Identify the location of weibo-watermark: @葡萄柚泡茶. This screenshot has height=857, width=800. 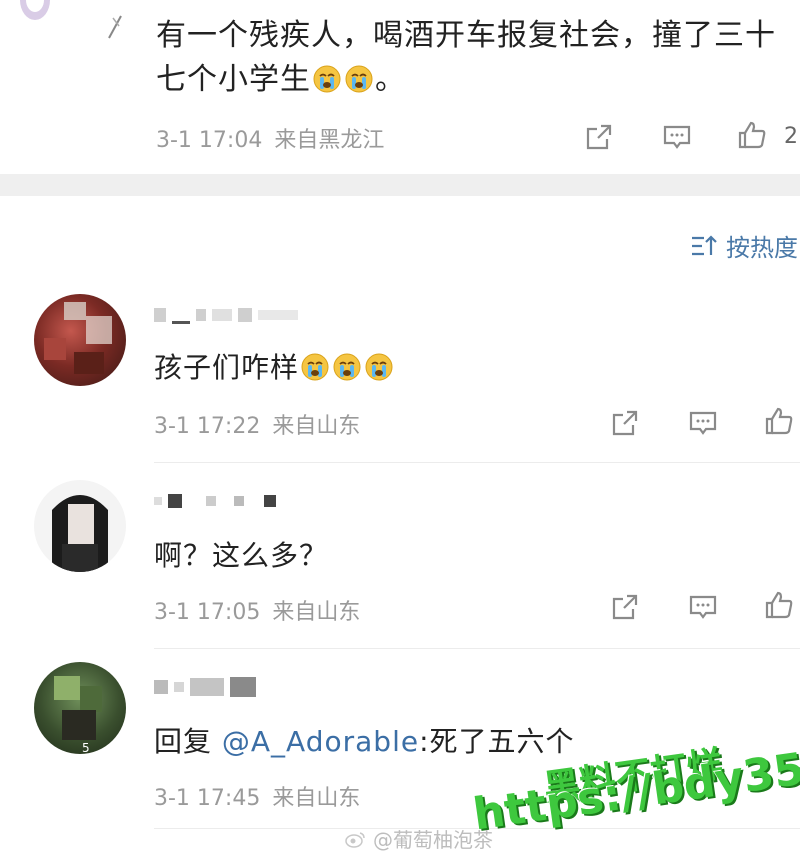
(419, 838).